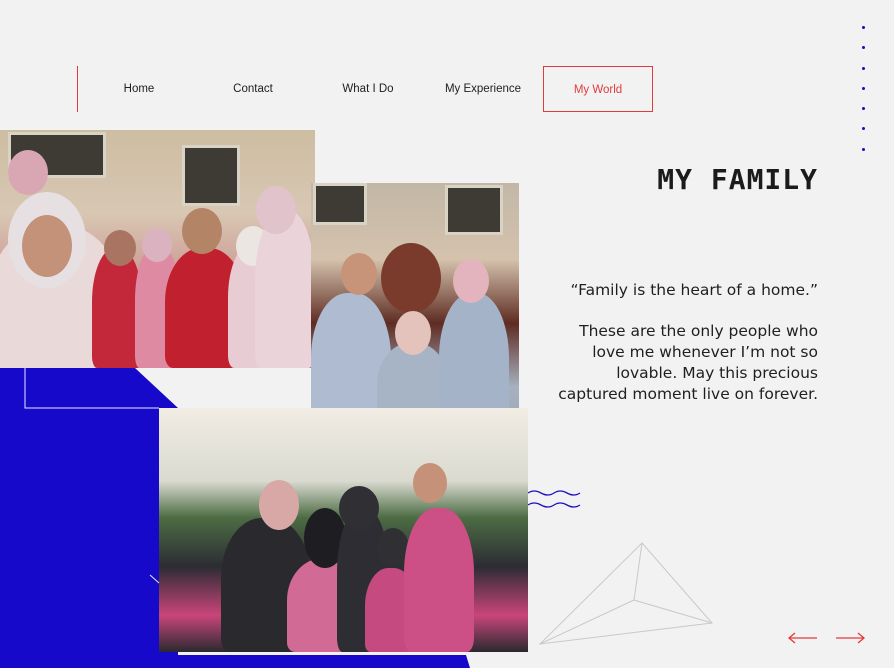 This screenshot has width=894, height=668. What do you see at coordinates (253, 89) in the screenshot?
I see `nav-item-contact: Contact` at bounding box center [253, 89].